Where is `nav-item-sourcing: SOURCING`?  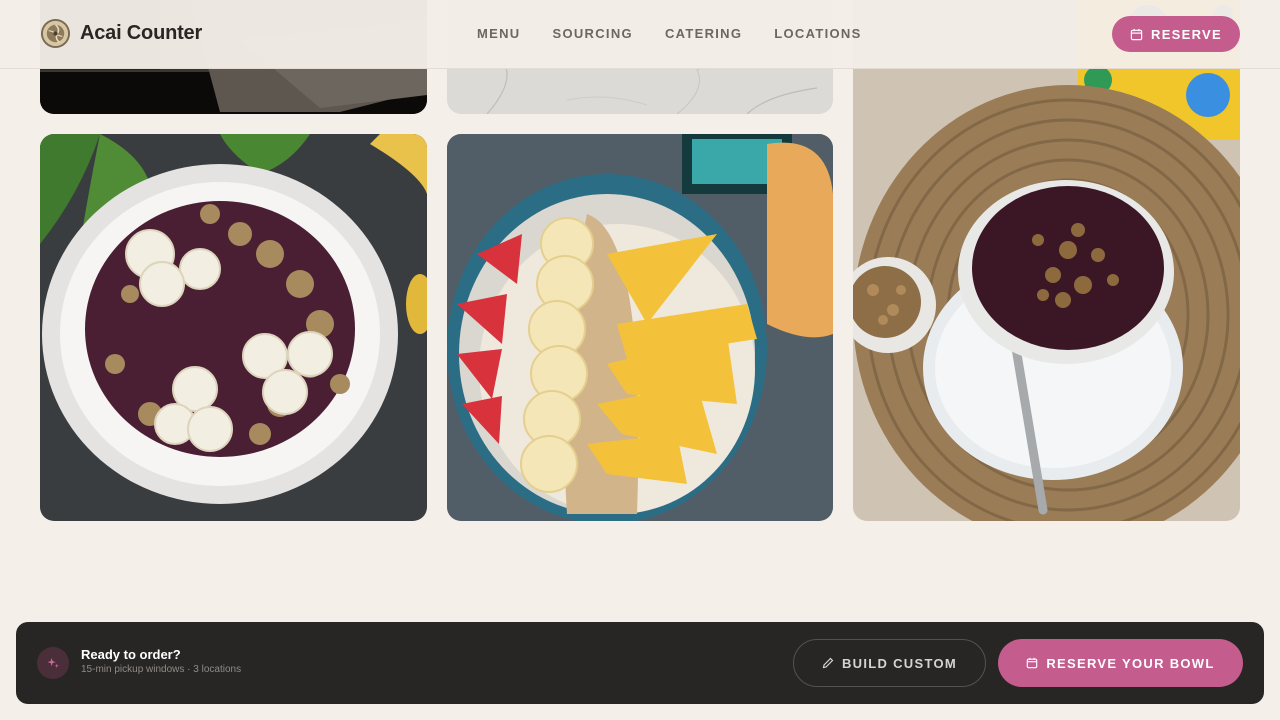
nav-item-sourcing: SOURCING is located at coordinates (592, 33).